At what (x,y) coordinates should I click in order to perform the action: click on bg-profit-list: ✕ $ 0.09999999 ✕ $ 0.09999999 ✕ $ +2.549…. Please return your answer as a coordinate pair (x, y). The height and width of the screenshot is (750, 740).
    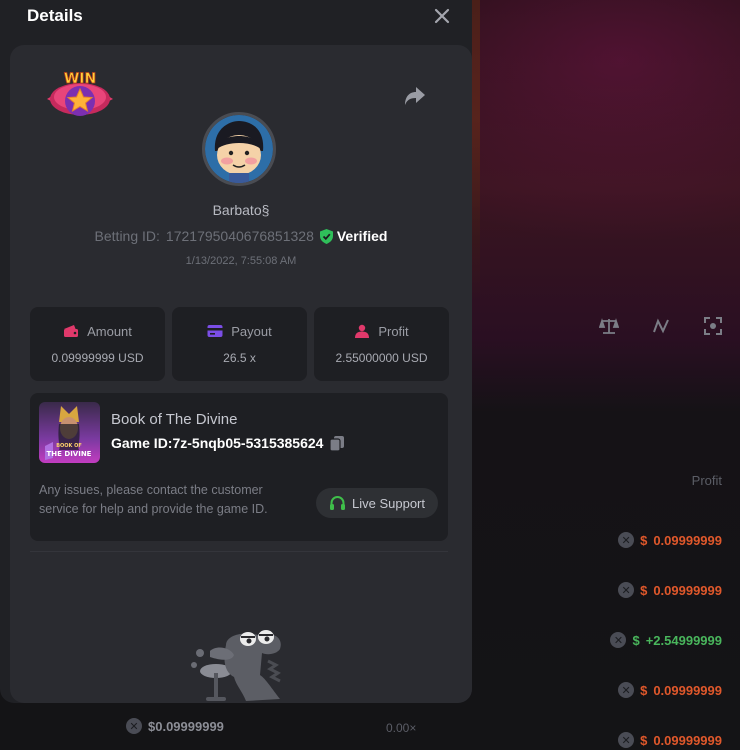
    Looking at the image, I should click on (657, 632).